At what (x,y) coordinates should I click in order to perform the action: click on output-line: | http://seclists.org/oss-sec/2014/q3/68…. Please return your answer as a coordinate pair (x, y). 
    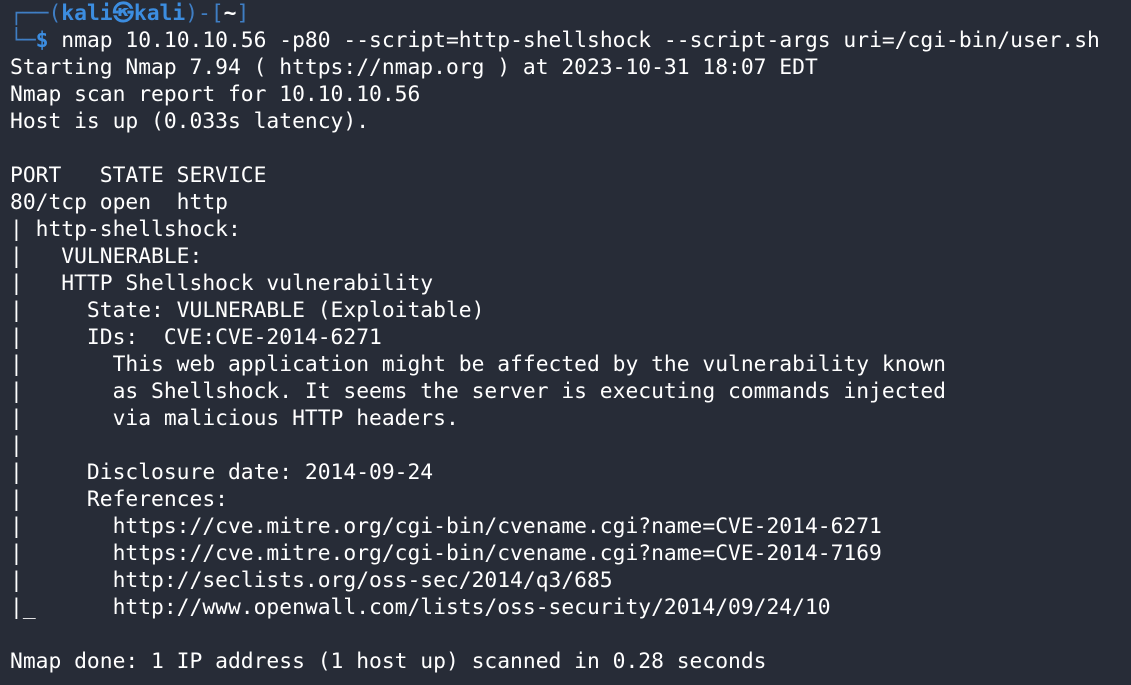
    Looking at the image, I should click on (311, 580).